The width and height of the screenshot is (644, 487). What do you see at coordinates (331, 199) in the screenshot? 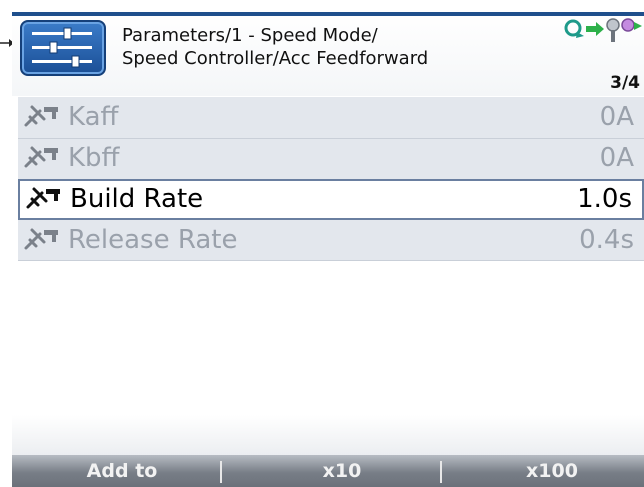
I see `parameter-row-build-rate: Build Rate 1.0s` at bounding box center [331, 199].